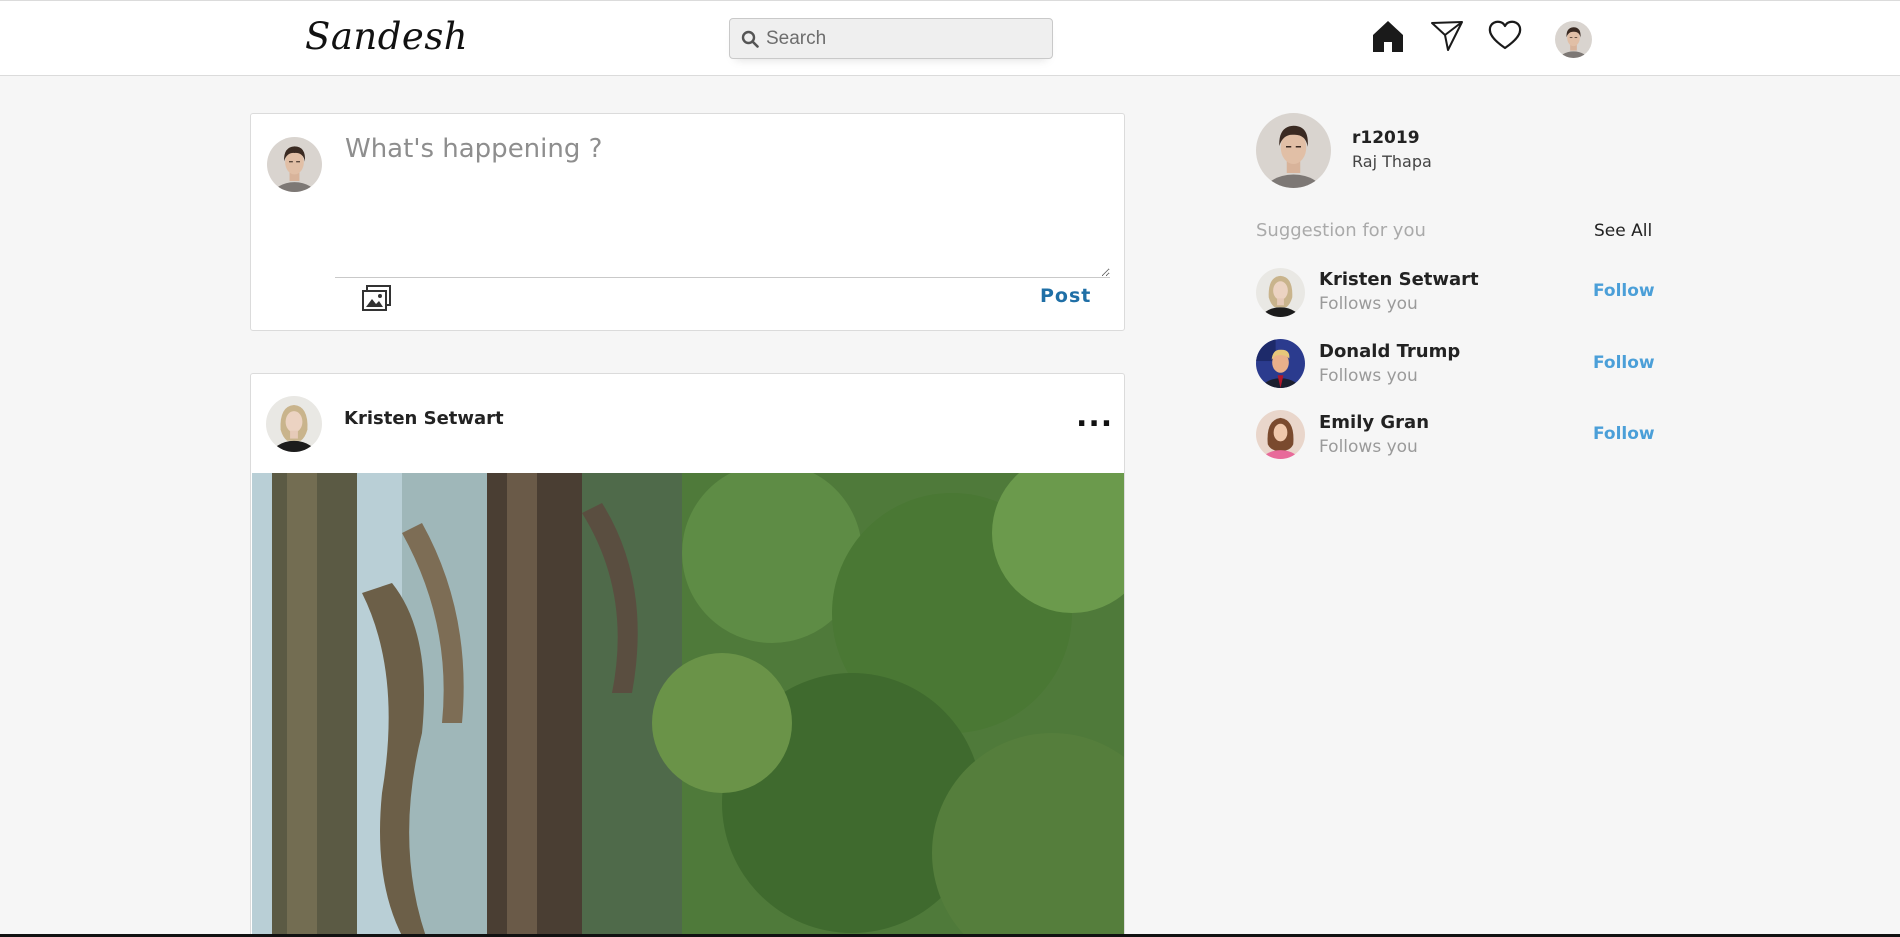 The width and height of the screenshot is (1900, 937). I want to click on current-user-avatar, so click(1293, 150).